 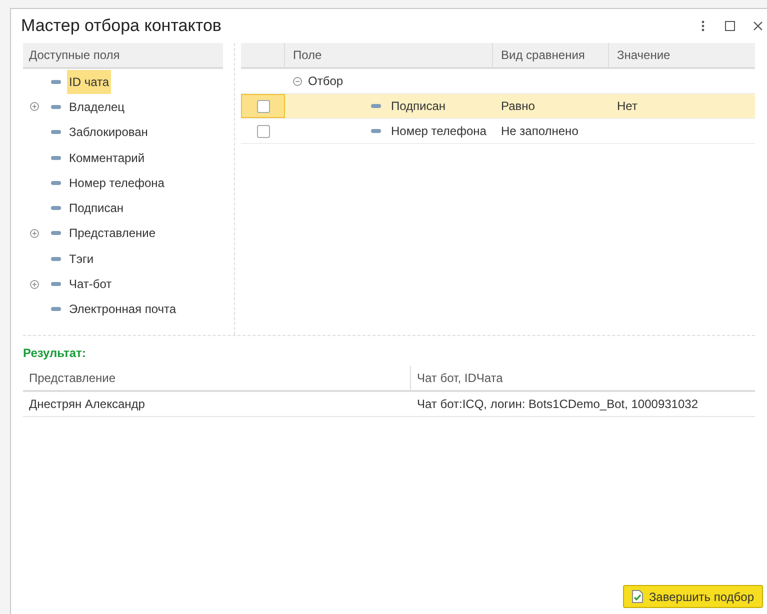 I want to click on field-item: Представление, so click(x=112, y=233).